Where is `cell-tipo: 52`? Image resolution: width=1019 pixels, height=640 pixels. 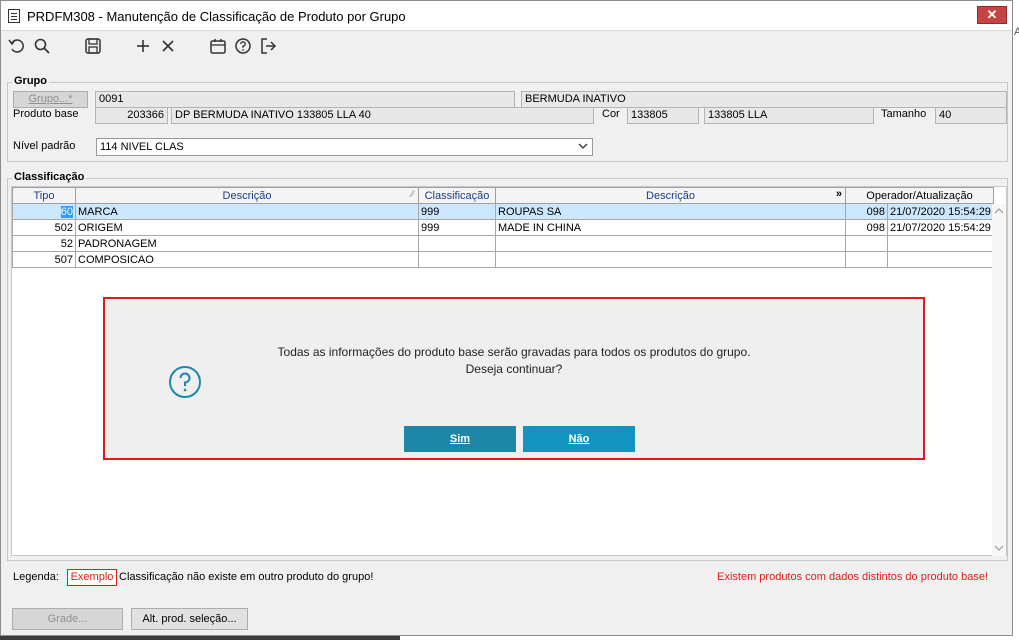
cell-tipo: 52 is located at coordinates (44, 243).